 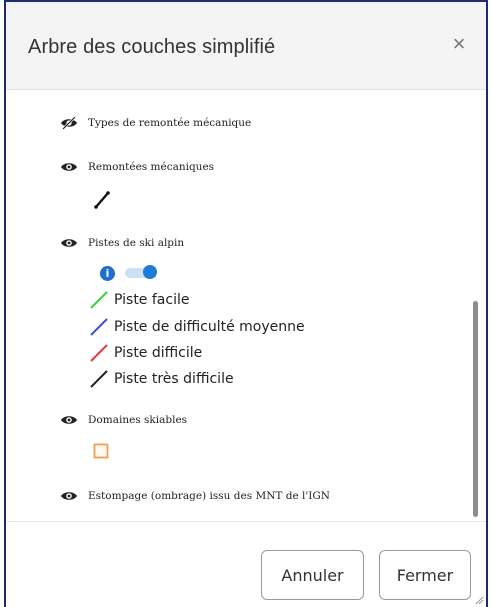 I want to click on legend-item-piste-difficile: Piste difficile, so click(x=145, y=353).